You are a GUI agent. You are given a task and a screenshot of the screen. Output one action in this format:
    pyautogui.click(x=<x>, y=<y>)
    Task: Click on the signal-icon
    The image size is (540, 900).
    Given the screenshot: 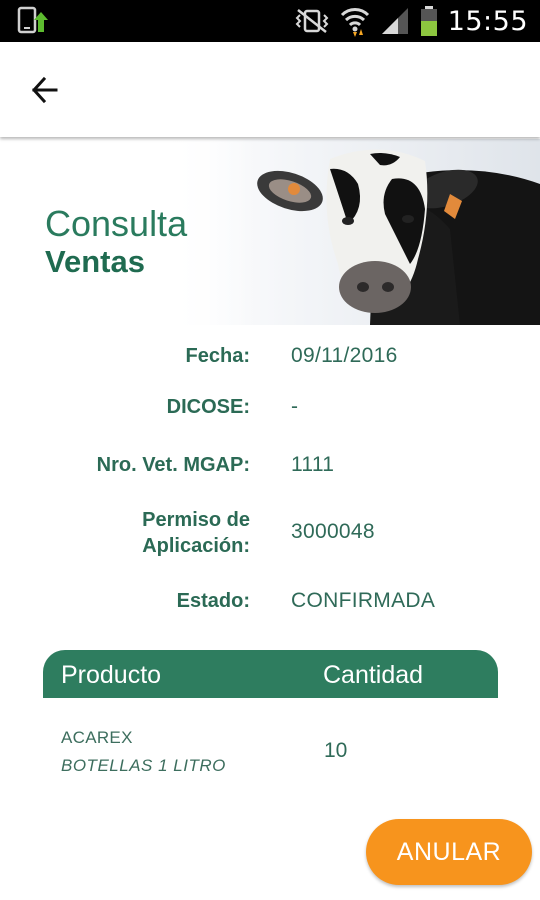 What is the action you would take?
    pyautogui.click(x=394, y=21)
    